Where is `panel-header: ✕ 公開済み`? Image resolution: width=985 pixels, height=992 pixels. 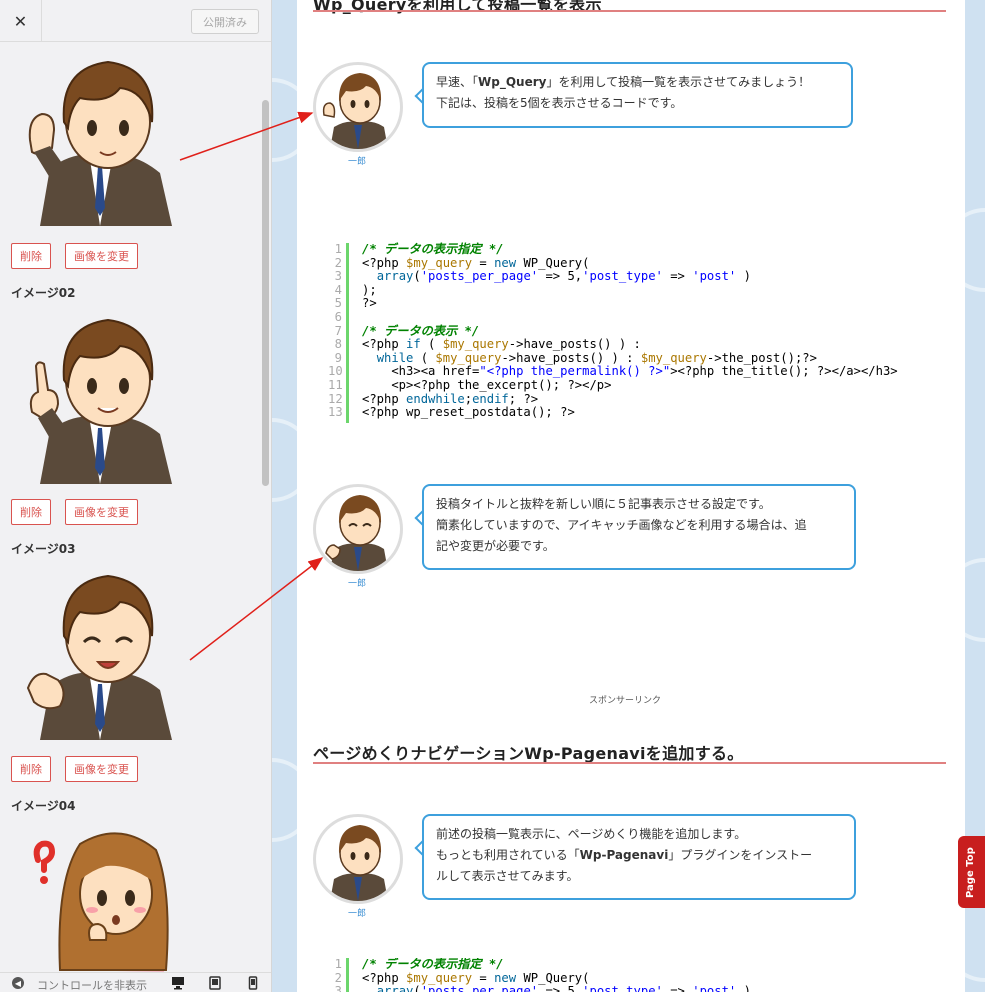 panel-header: ✕ 公開済み is located at coordinates (135, 21).